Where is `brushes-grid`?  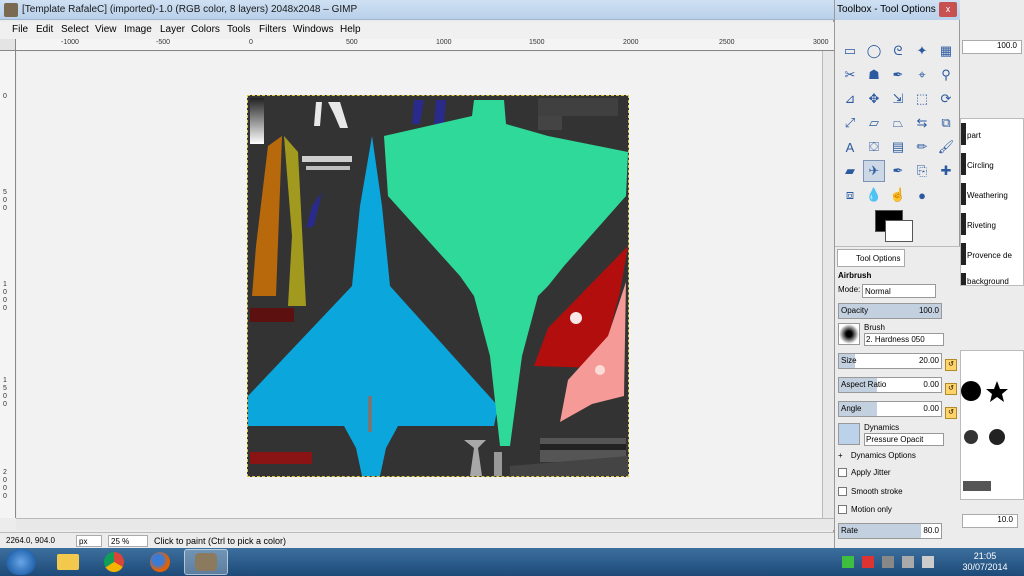 brushes-grid is located at coordinates (992, 425).